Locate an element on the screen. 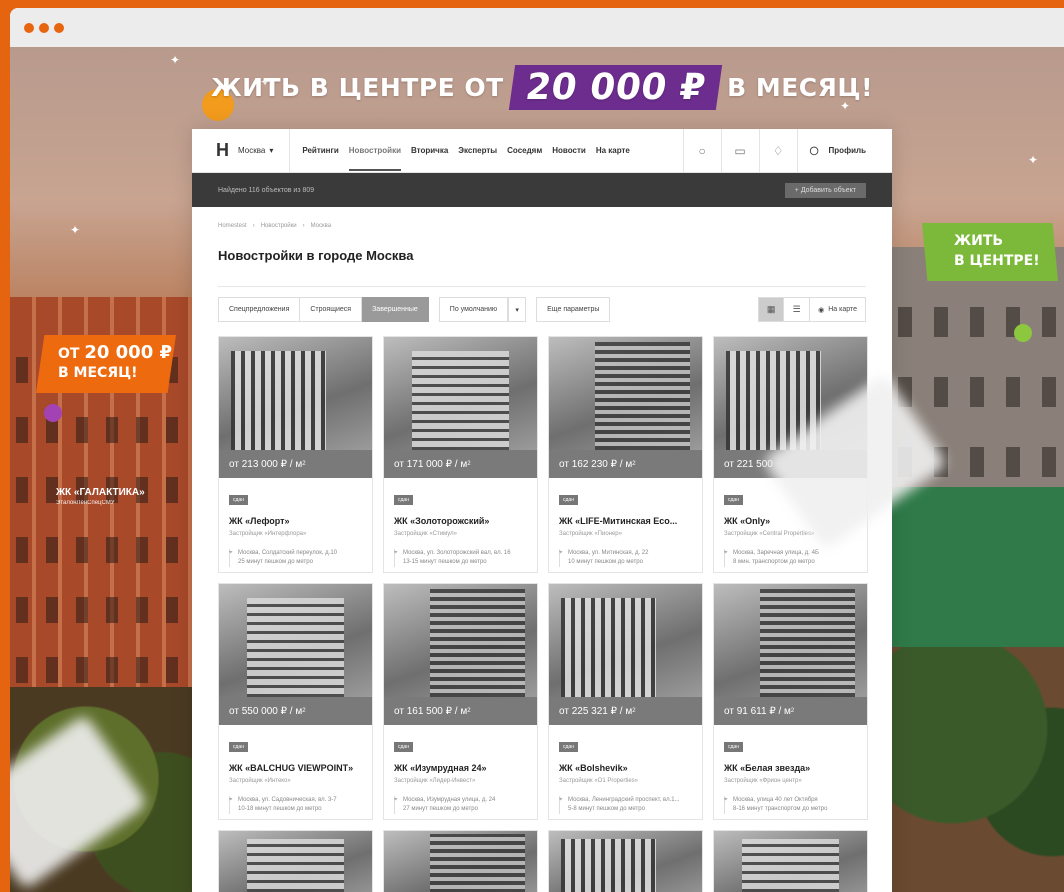 The image size is (1064, 892). nav-experts: Эксперты is located at coordinates (477, 150).